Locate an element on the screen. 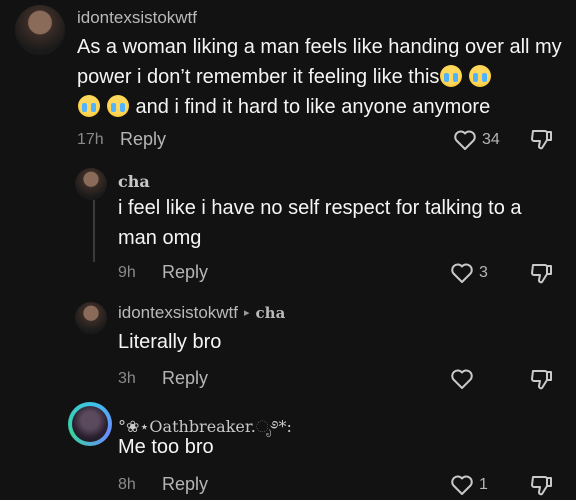 The image size is (576, 500). like-count: 1 is located at coordinates (483, 484).